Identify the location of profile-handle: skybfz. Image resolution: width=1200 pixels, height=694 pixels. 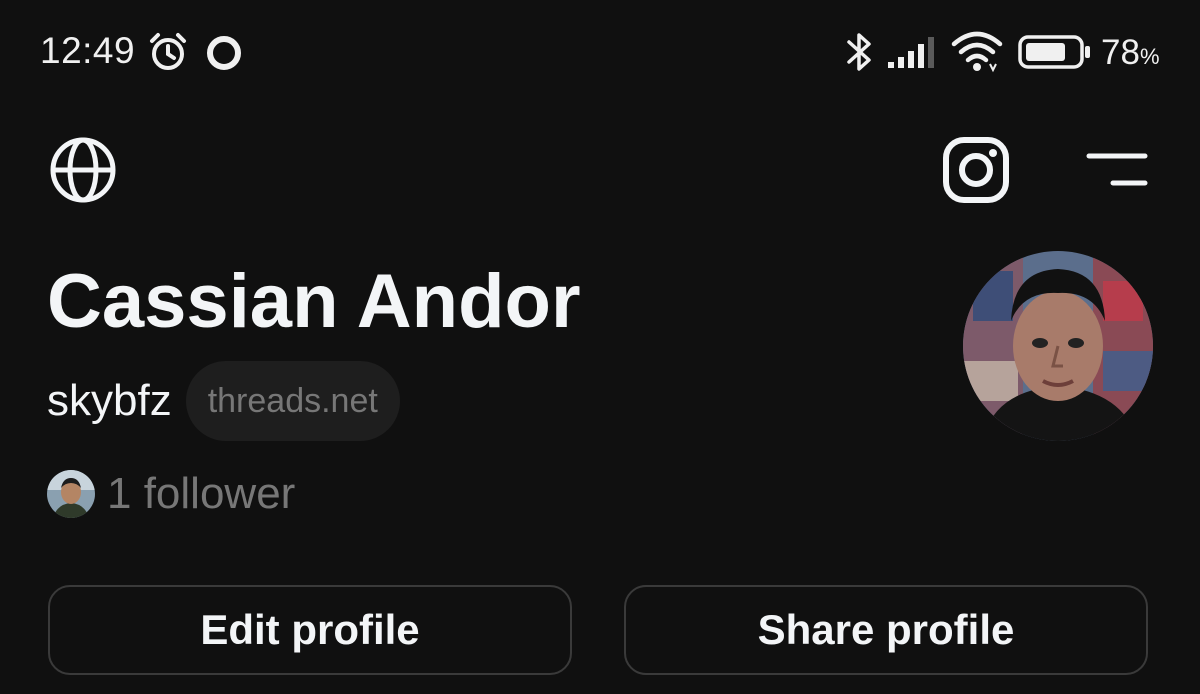
(109, 400).